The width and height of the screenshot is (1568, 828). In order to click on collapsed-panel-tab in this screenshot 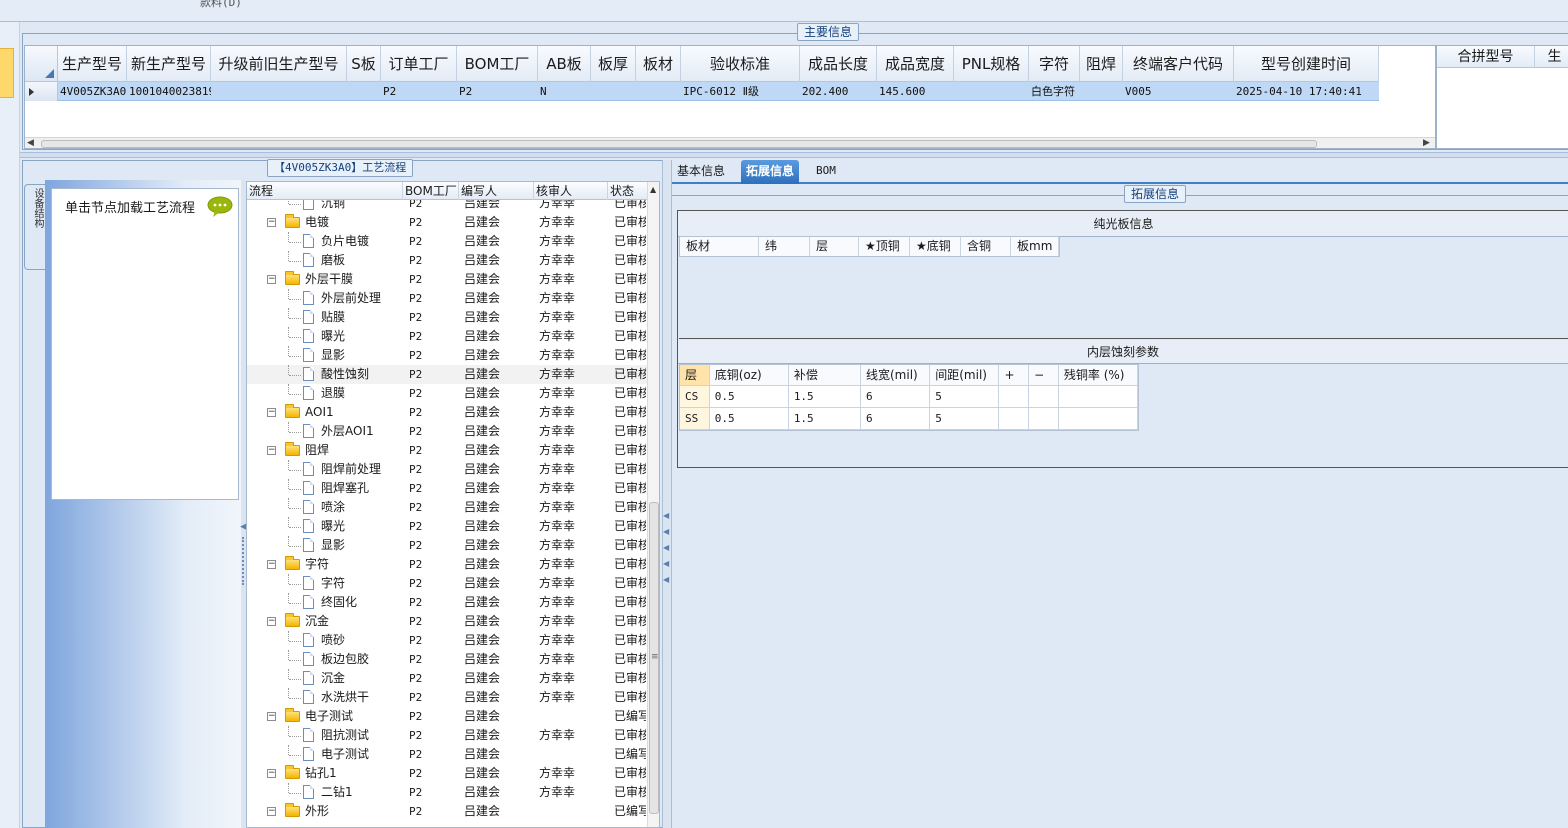, I will do `click(7, 73)`.